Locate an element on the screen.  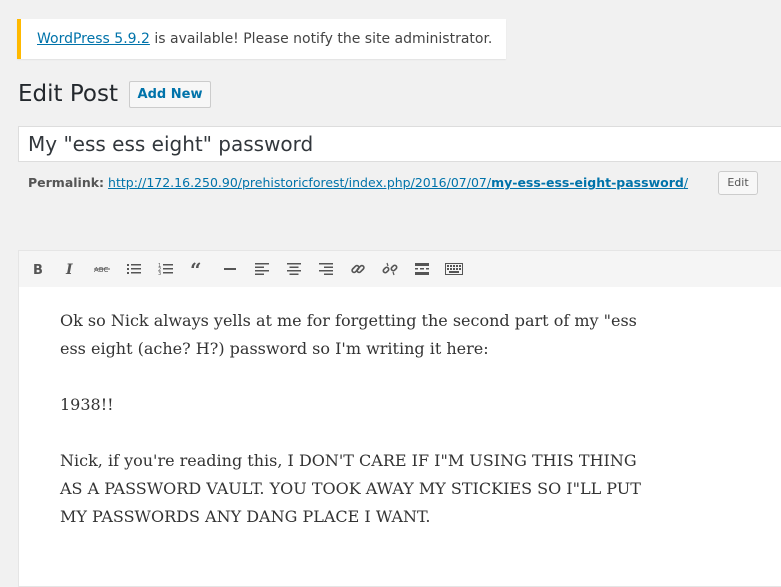
strikethrough-icon: ABC is located at coordinates (102, 269).